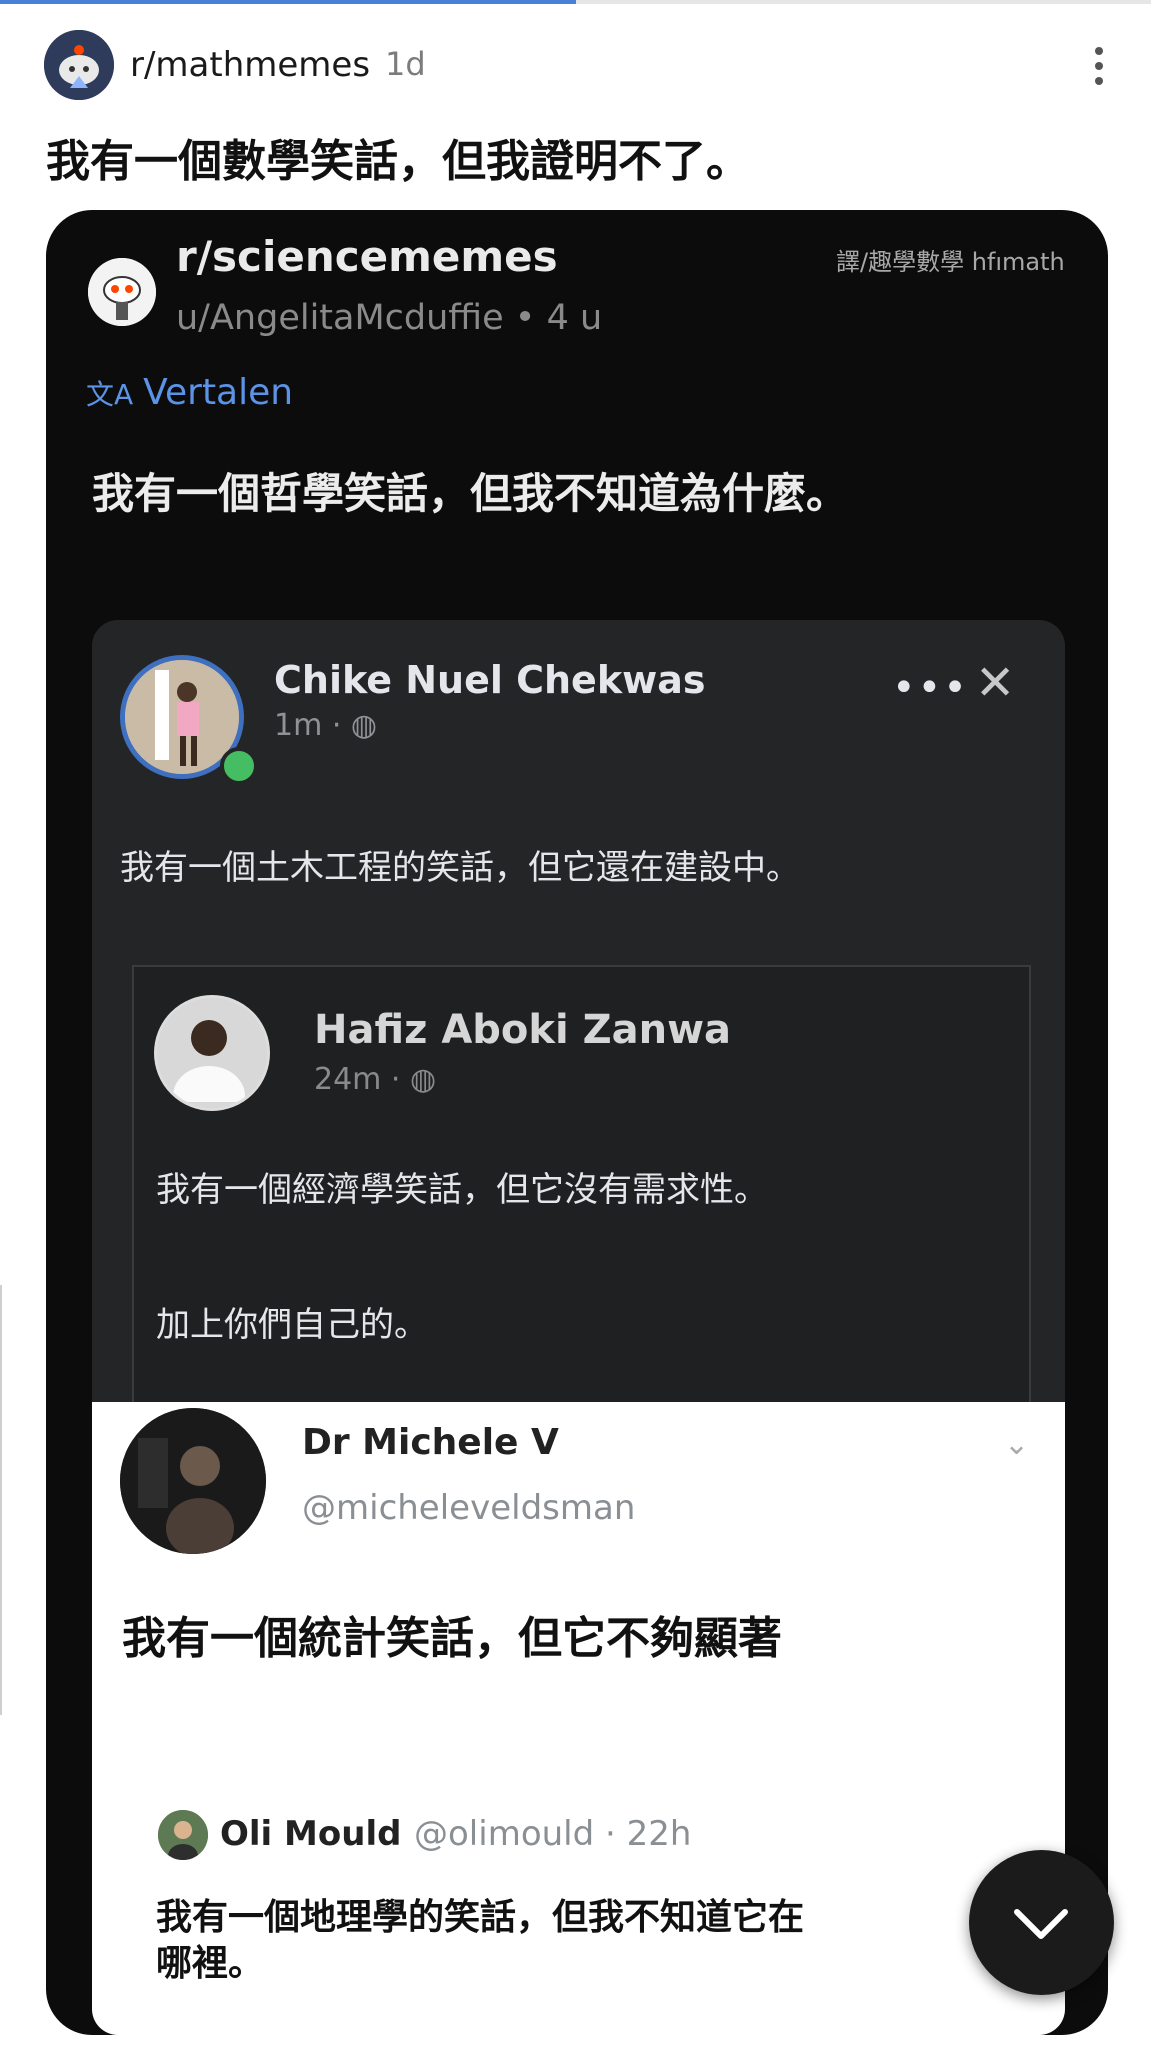 The width and height of the screenshot is (1151, 2048). I want to click on shared-post-text: 我有一個經濟學笑話，但它沒有需求性。, so click(462, 1190).